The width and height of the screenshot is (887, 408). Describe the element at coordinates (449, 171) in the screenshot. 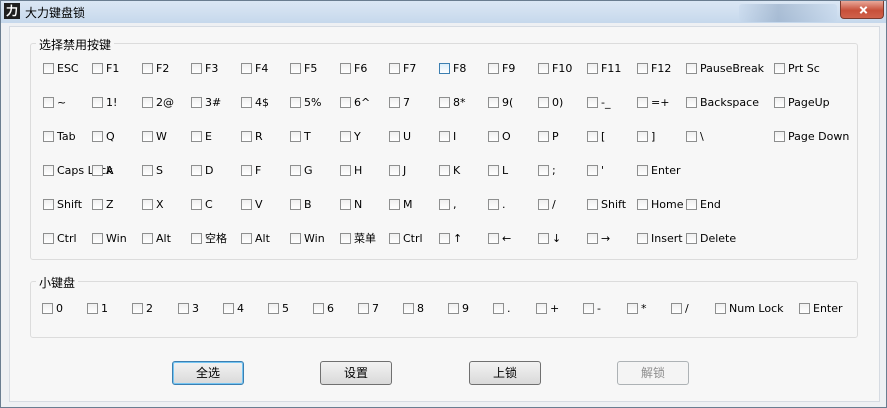

I see `key-checkbox-k: K` at that location.